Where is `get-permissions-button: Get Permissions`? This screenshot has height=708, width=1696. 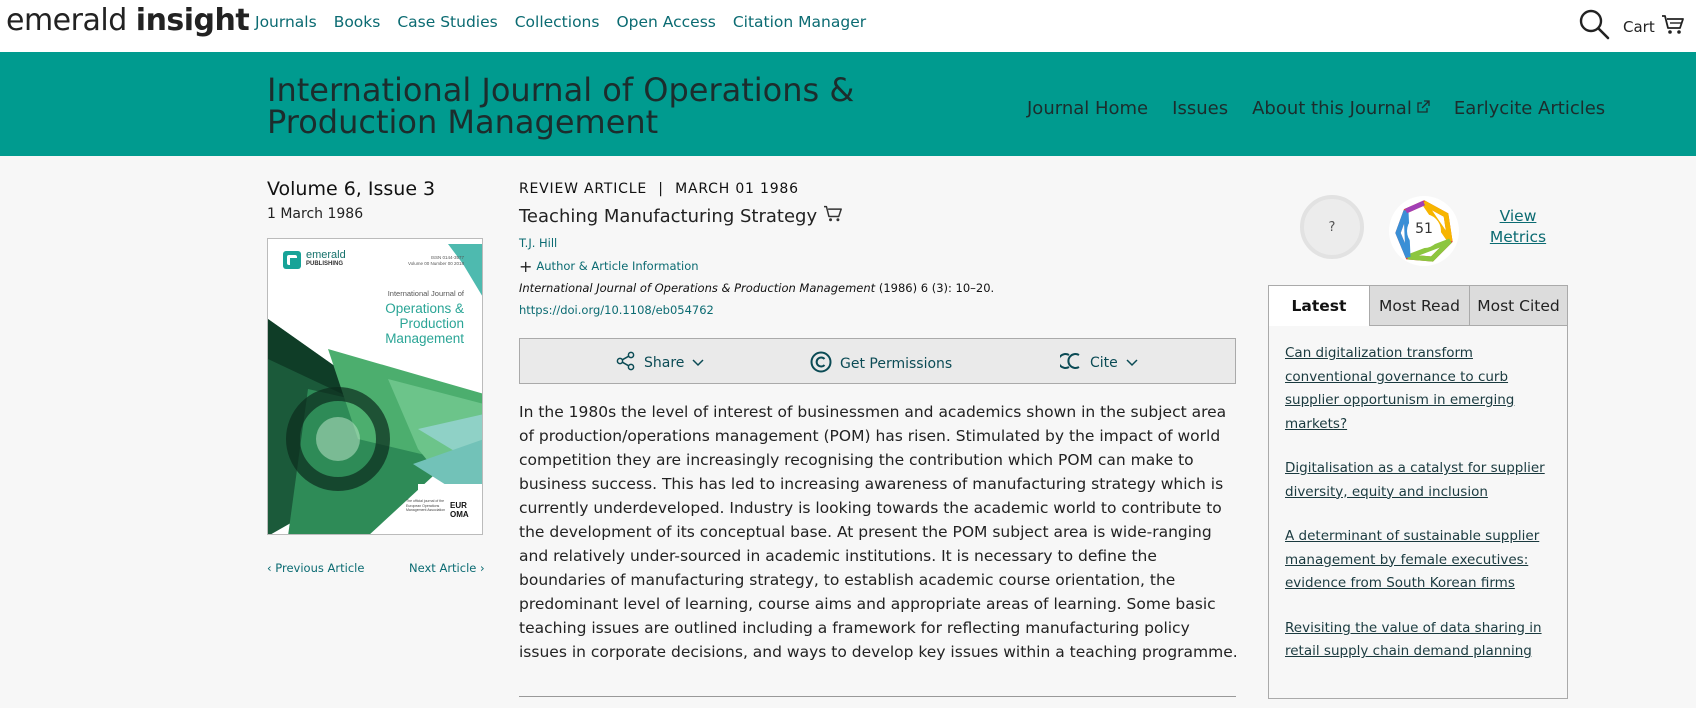 get-permissions-button: Get Permissions is located at coordinates (881, 364).